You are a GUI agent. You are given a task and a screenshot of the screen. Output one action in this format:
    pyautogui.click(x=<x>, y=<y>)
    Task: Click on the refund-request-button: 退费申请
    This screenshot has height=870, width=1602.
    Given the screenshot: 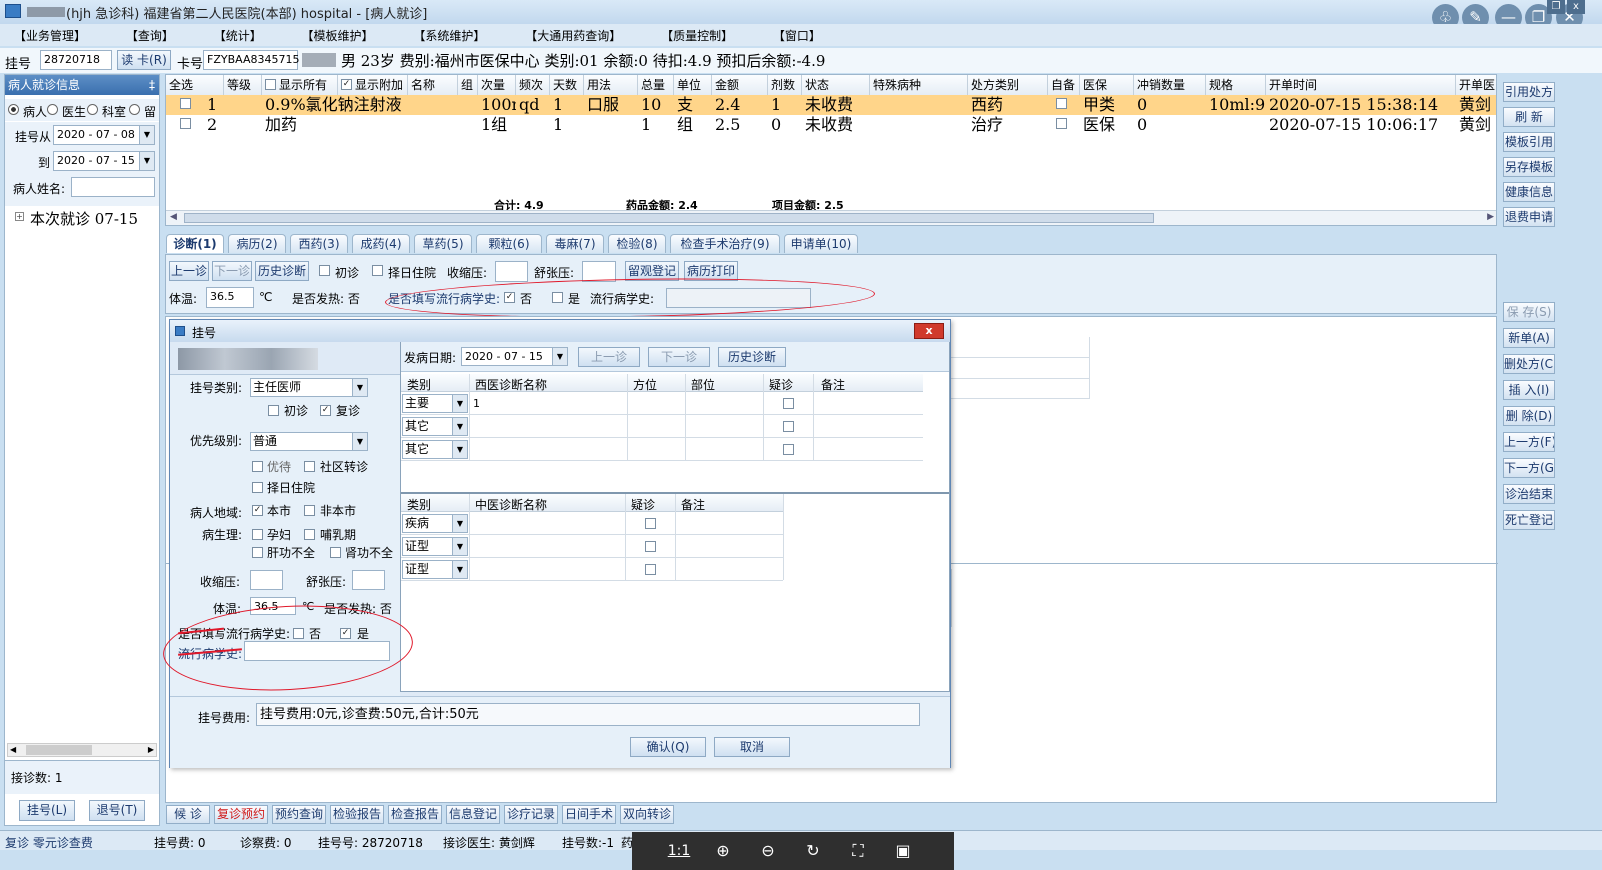 What is the action you would take?
    pyautogui.click(x=1529, y=217)
    